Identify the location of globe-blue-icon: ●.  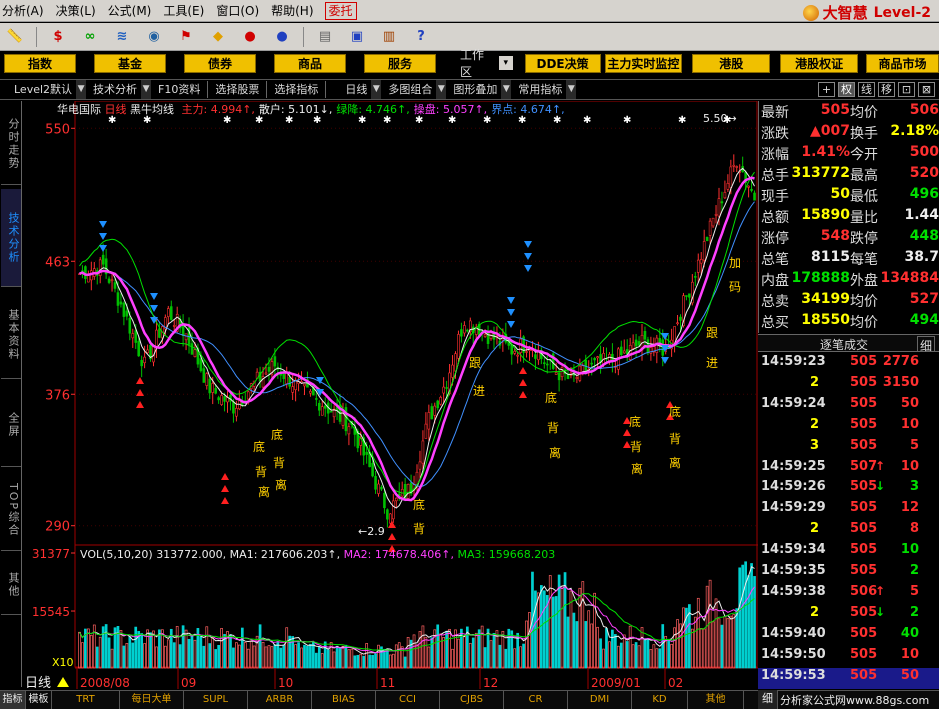
(282, 37).